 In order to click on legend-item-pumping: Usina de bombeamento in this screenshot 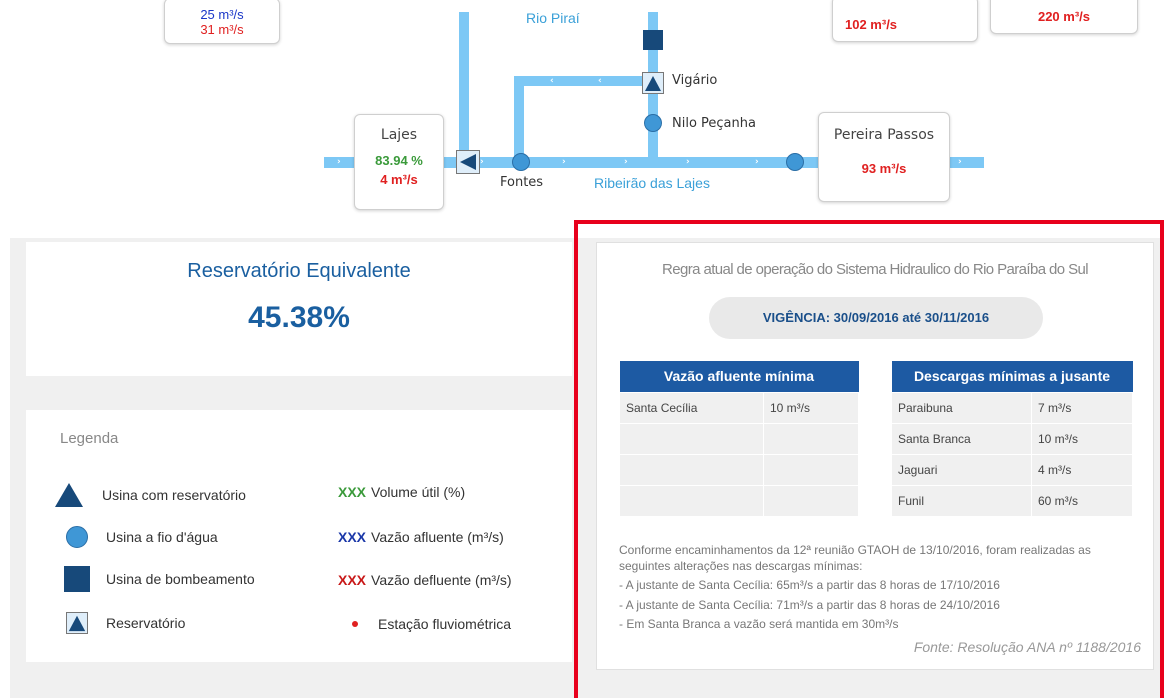, I will do `click(159, 579)`.